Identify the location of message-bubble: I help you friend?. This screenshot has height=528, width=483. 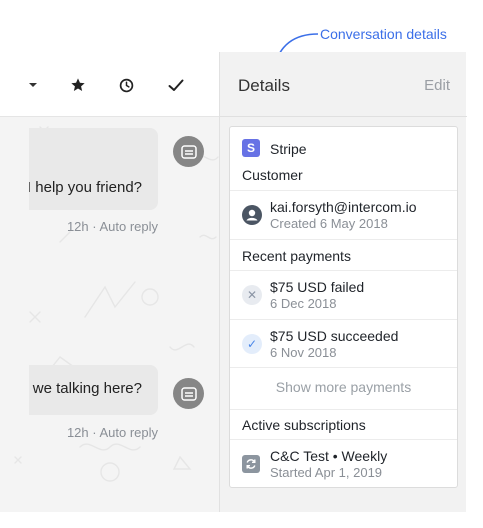
(93, 169).